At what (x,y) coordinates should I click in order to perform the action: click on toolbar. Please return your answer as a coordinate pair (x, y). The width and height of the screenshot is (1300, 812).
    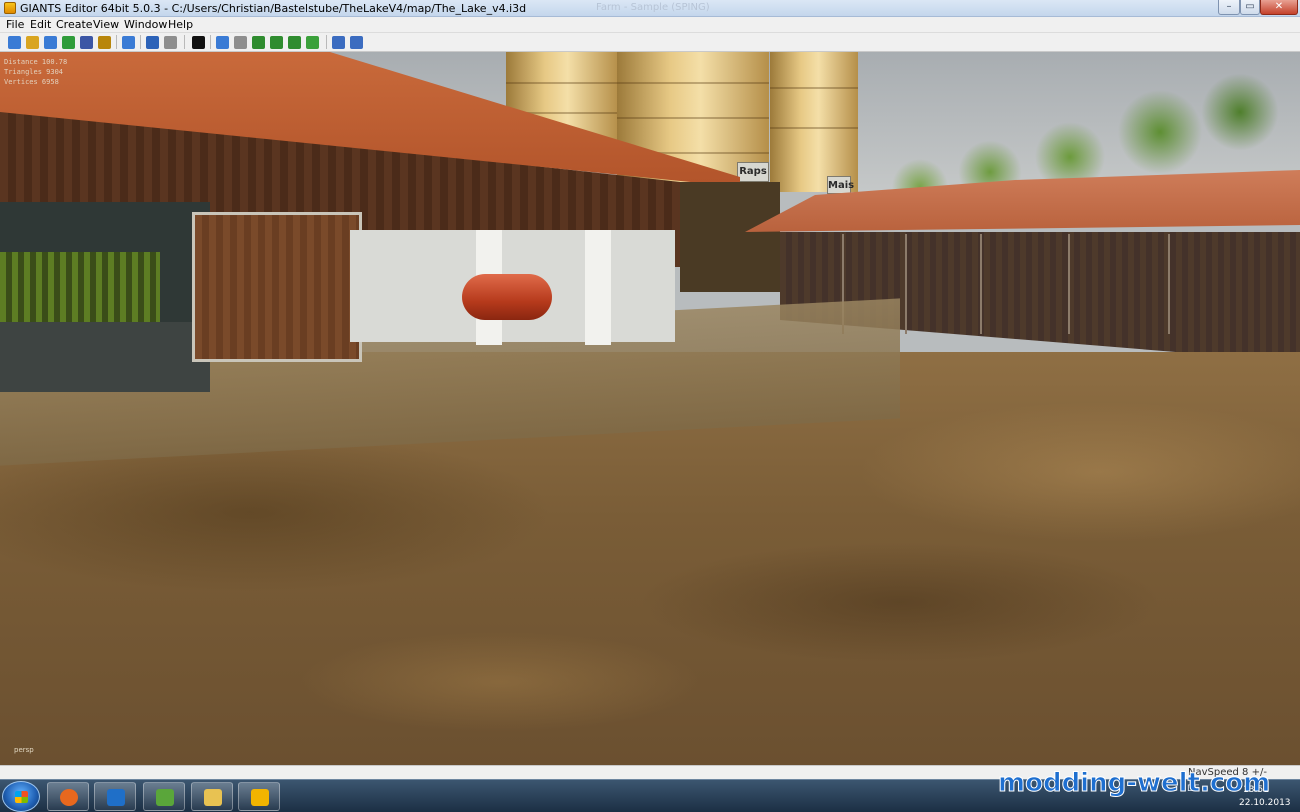
    Looking at the image, I should click on (650, 42).